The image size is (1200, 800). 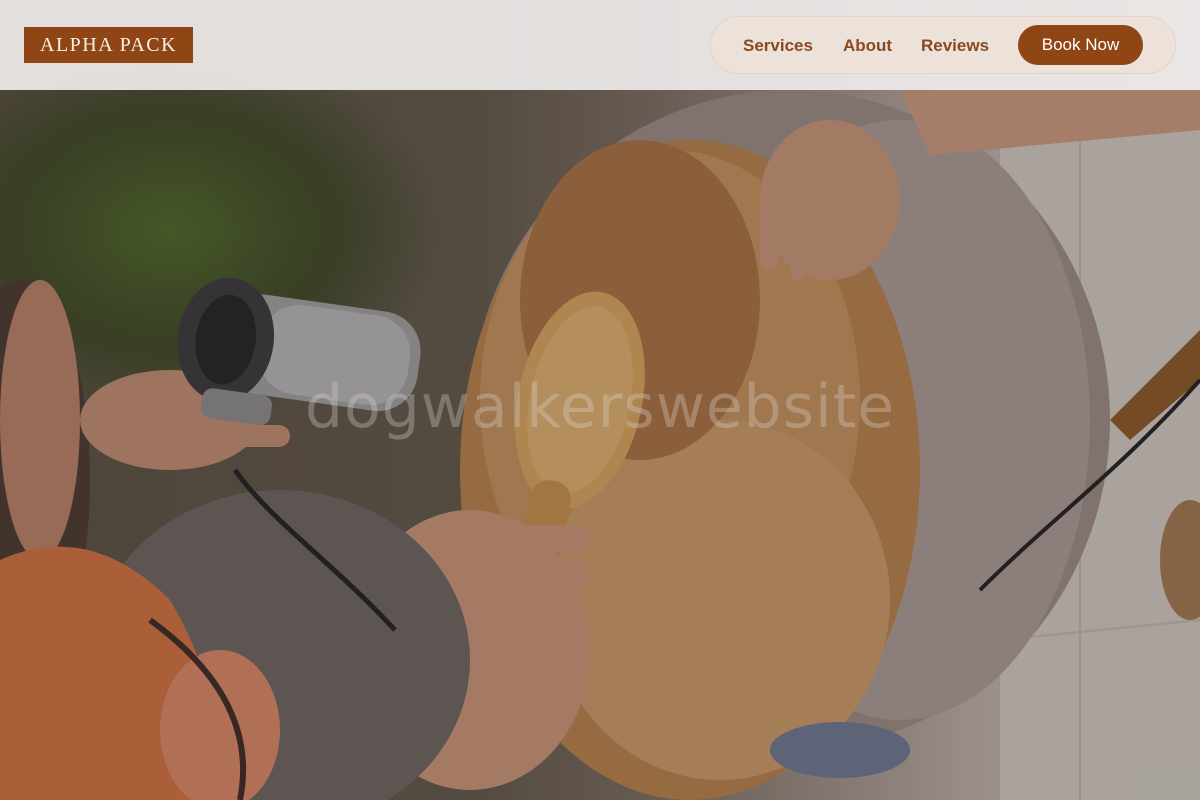 What do you see at coordinates (1080, 45) in the screenshot?
I see `book-now-button: Book Now` at bounding box center [1080, 45].